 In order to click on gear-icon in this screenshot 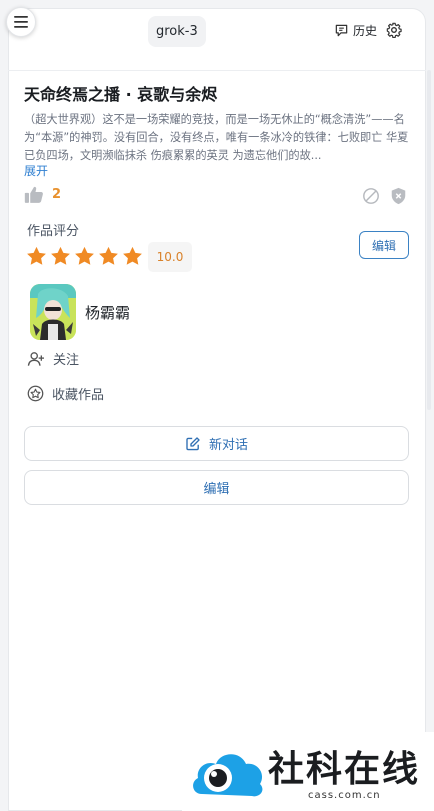, I will do `click(394, 30)`.